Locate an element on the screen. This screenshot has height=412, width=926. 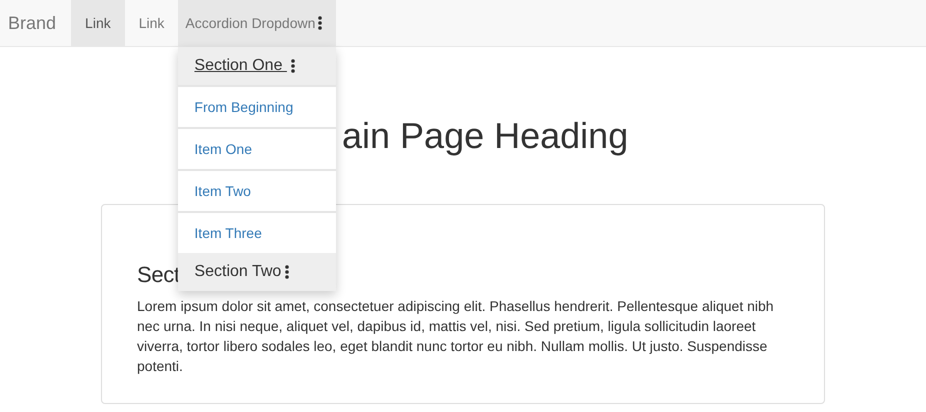
menu-item: Item Two is located at coordinates (257, 190).